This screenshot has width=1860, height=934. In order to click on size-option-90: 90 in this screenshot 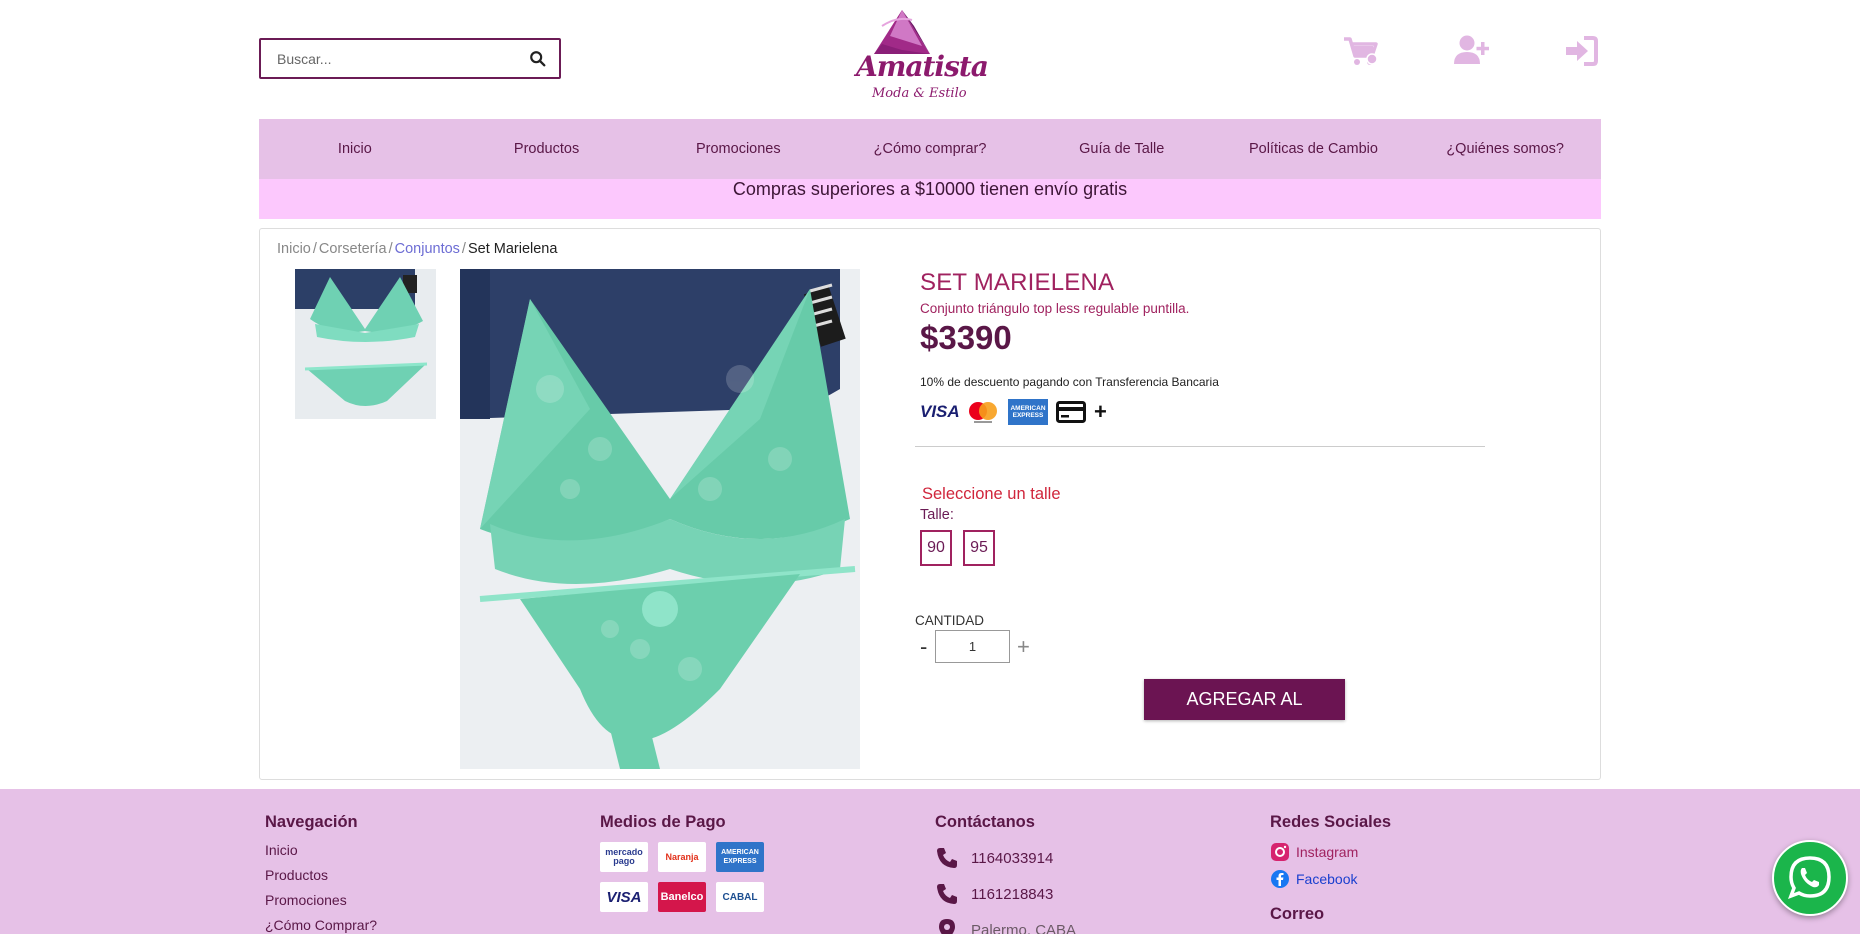, I will do `click(936, 548)`.